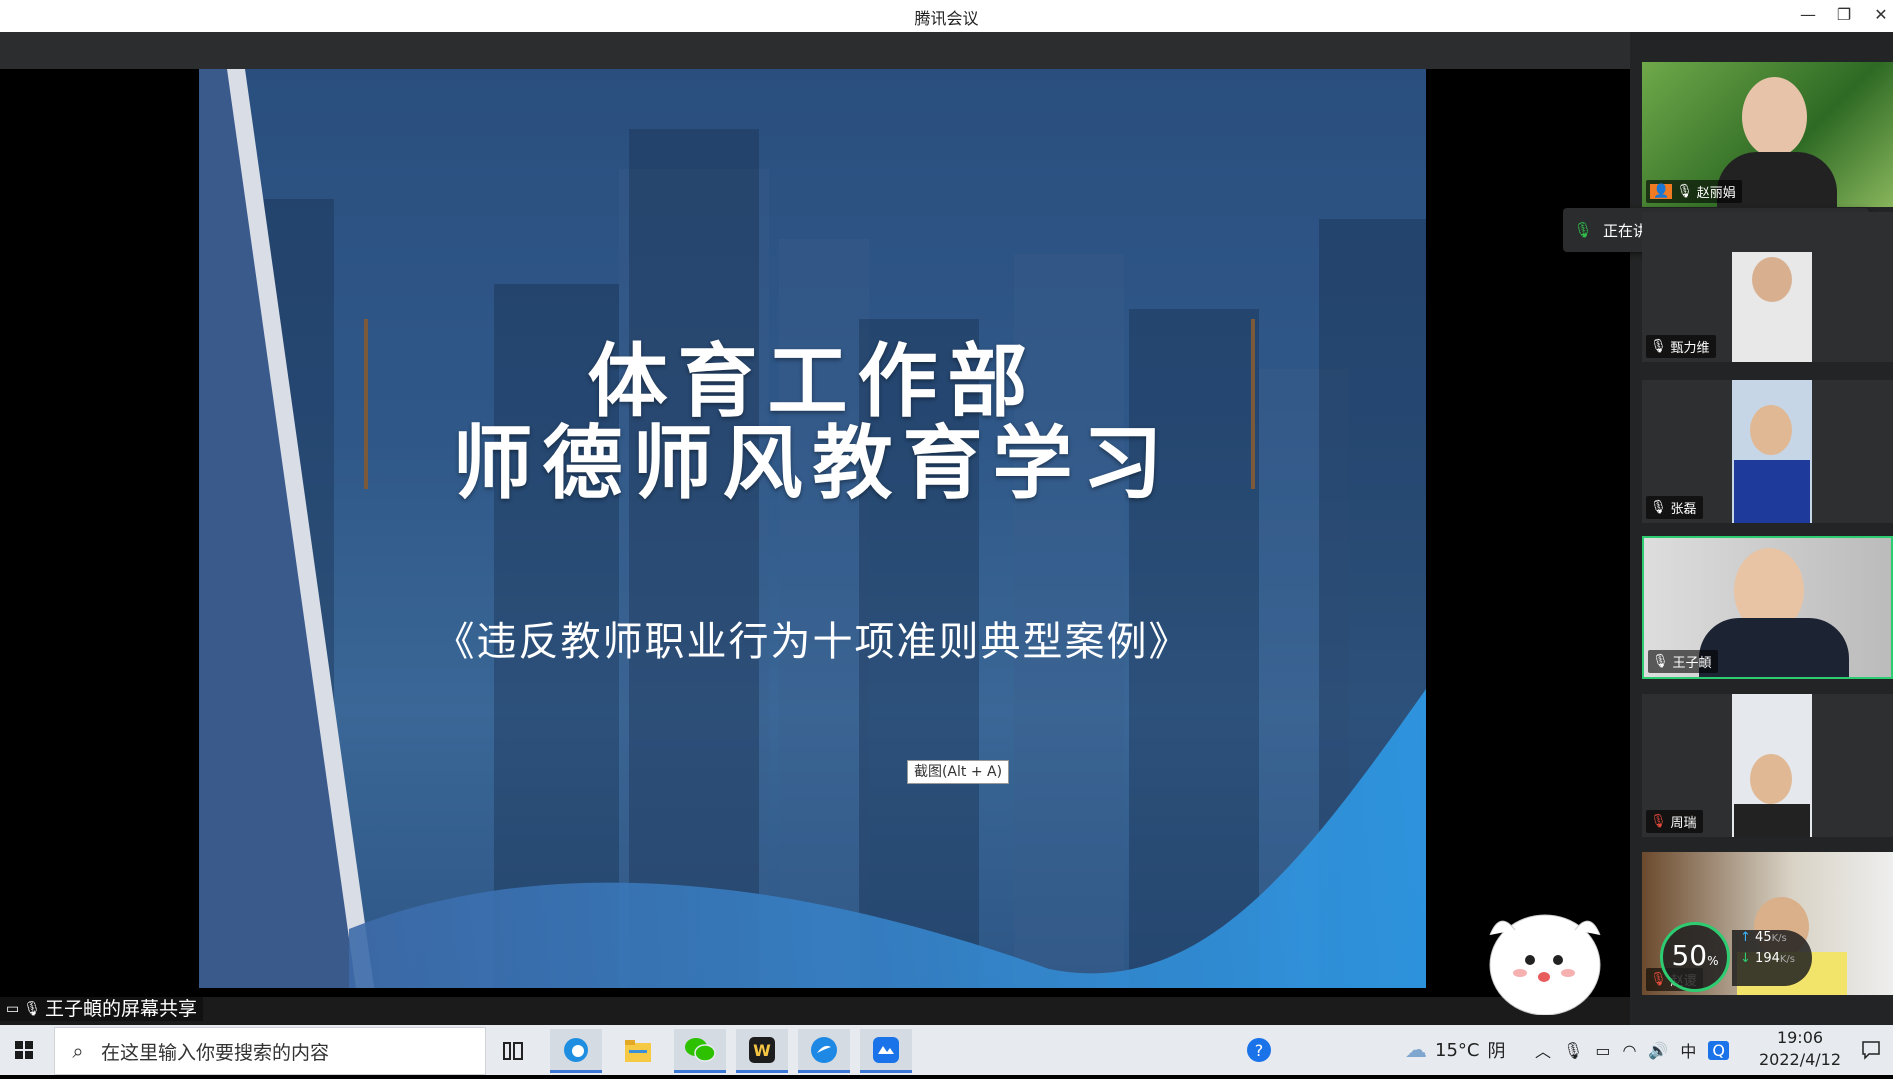 Image resolution: width=1893 pixels, height=1079 pixels. What do you see at coordinates (1767, 451) in the screenshot?
I see `participant-tile: 🎙 张磊` at bounding box center [1767, 451].